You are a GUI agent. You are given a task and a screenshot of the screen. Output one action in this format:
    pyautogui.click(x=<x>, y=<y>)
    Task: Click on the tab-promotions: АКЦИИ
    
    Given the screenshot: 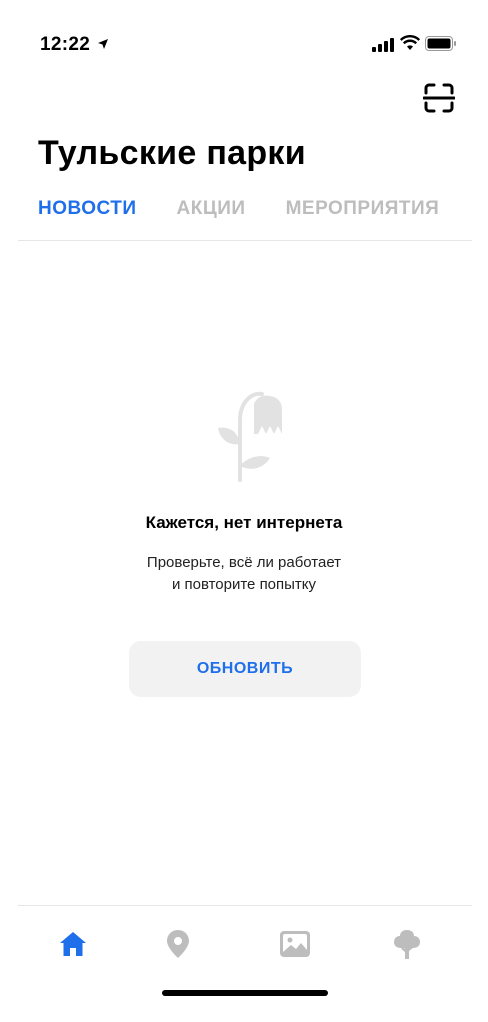 What is the action you would take?
    pyautogui.click(x=211, y=211)
    